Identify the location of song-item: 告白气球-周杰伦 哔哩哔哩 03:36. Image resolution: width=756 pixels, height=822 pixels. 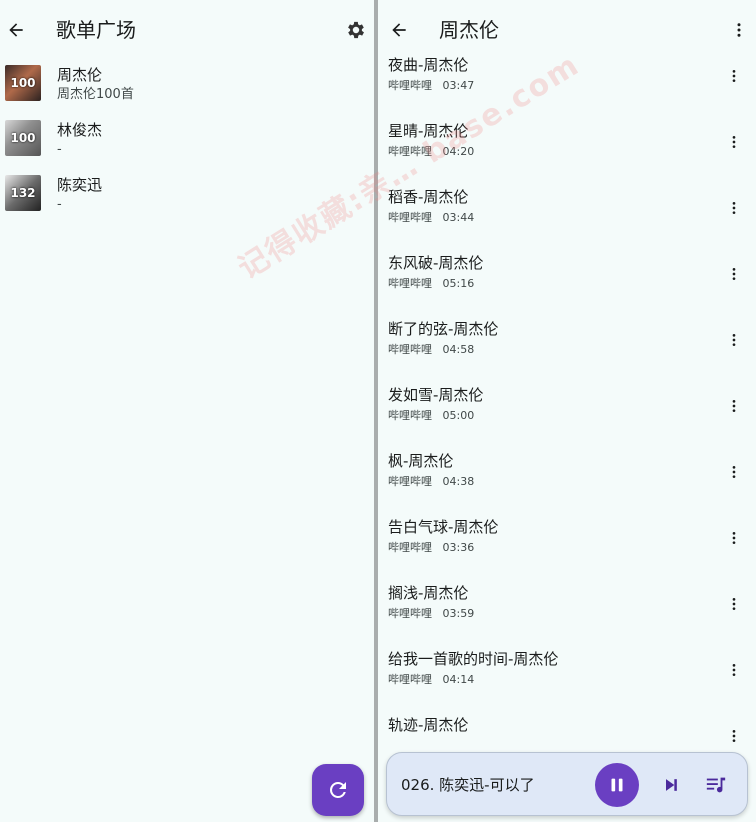
(567, 541).